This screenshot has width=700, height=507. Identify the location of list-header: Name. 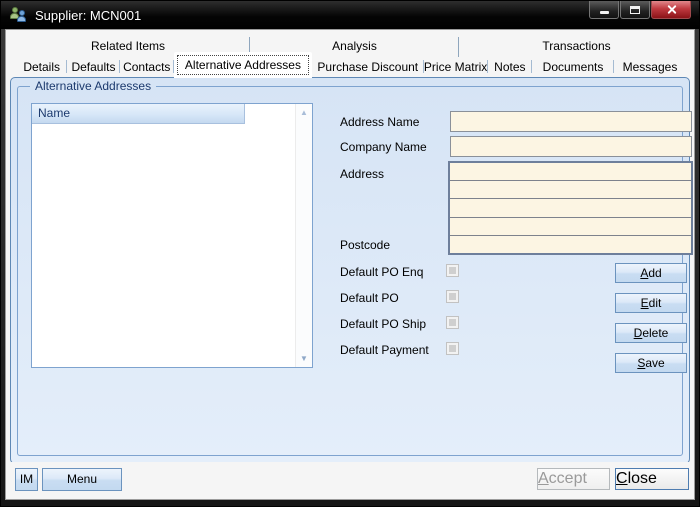
(163, 114).